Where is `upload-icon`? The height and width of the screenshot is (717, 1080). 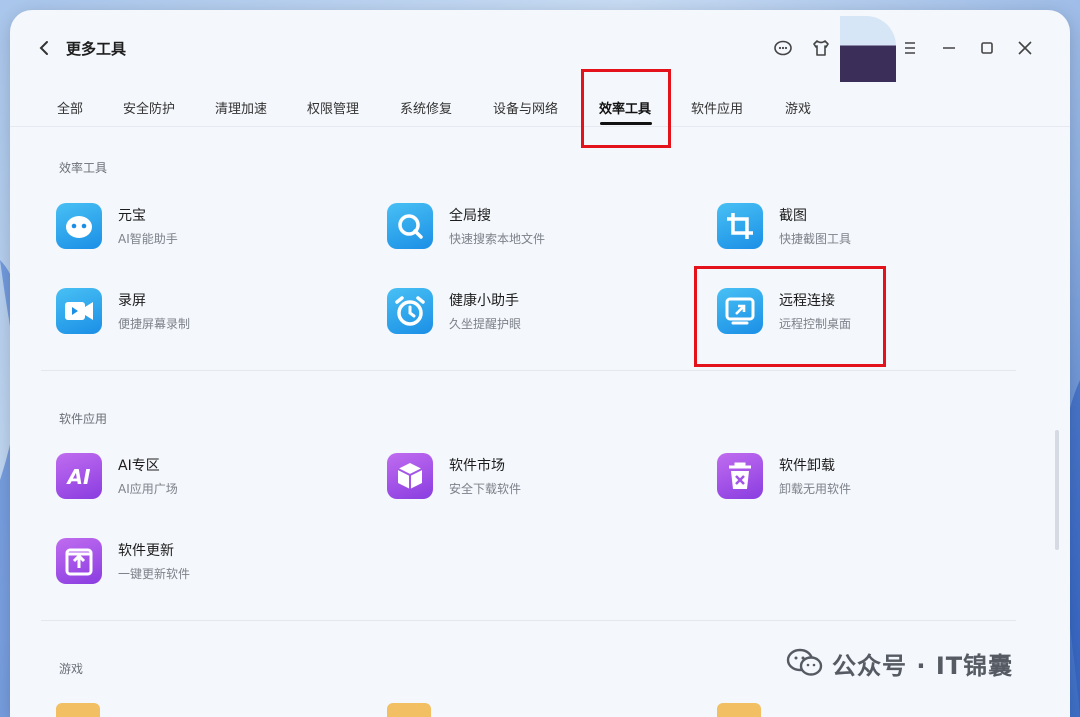 upload-icon is located at coordinates (79, 561).